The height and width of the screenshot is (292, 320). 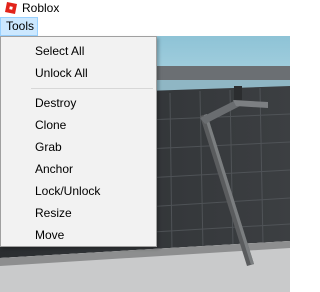 I want to click on menu-item-destroy: Destroy, so click(x=78, y=103).